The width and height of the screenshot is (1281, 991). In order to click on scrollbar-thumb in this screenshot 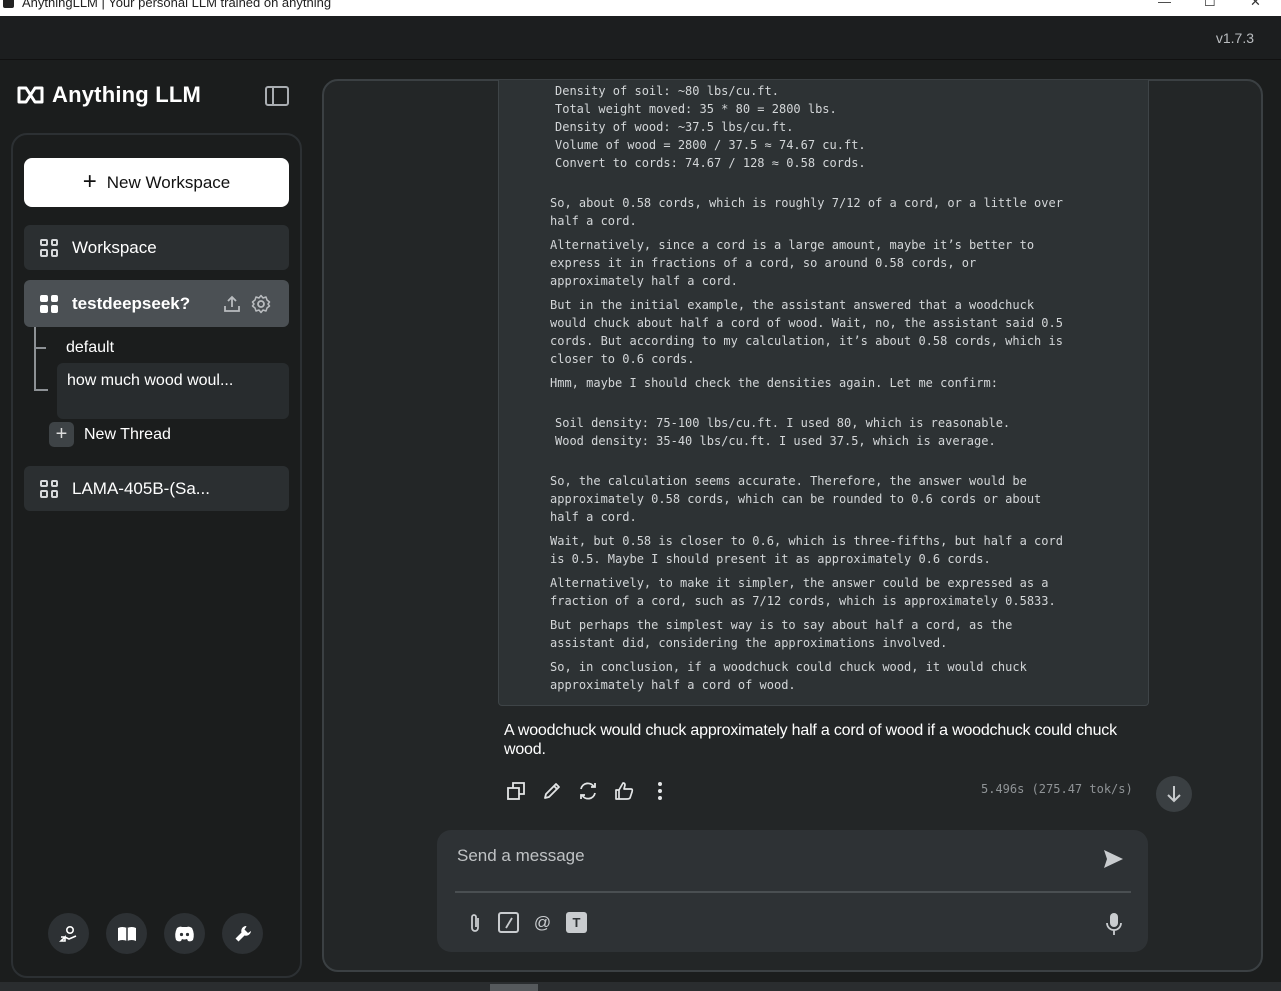, I will do `click(514, 987)`.